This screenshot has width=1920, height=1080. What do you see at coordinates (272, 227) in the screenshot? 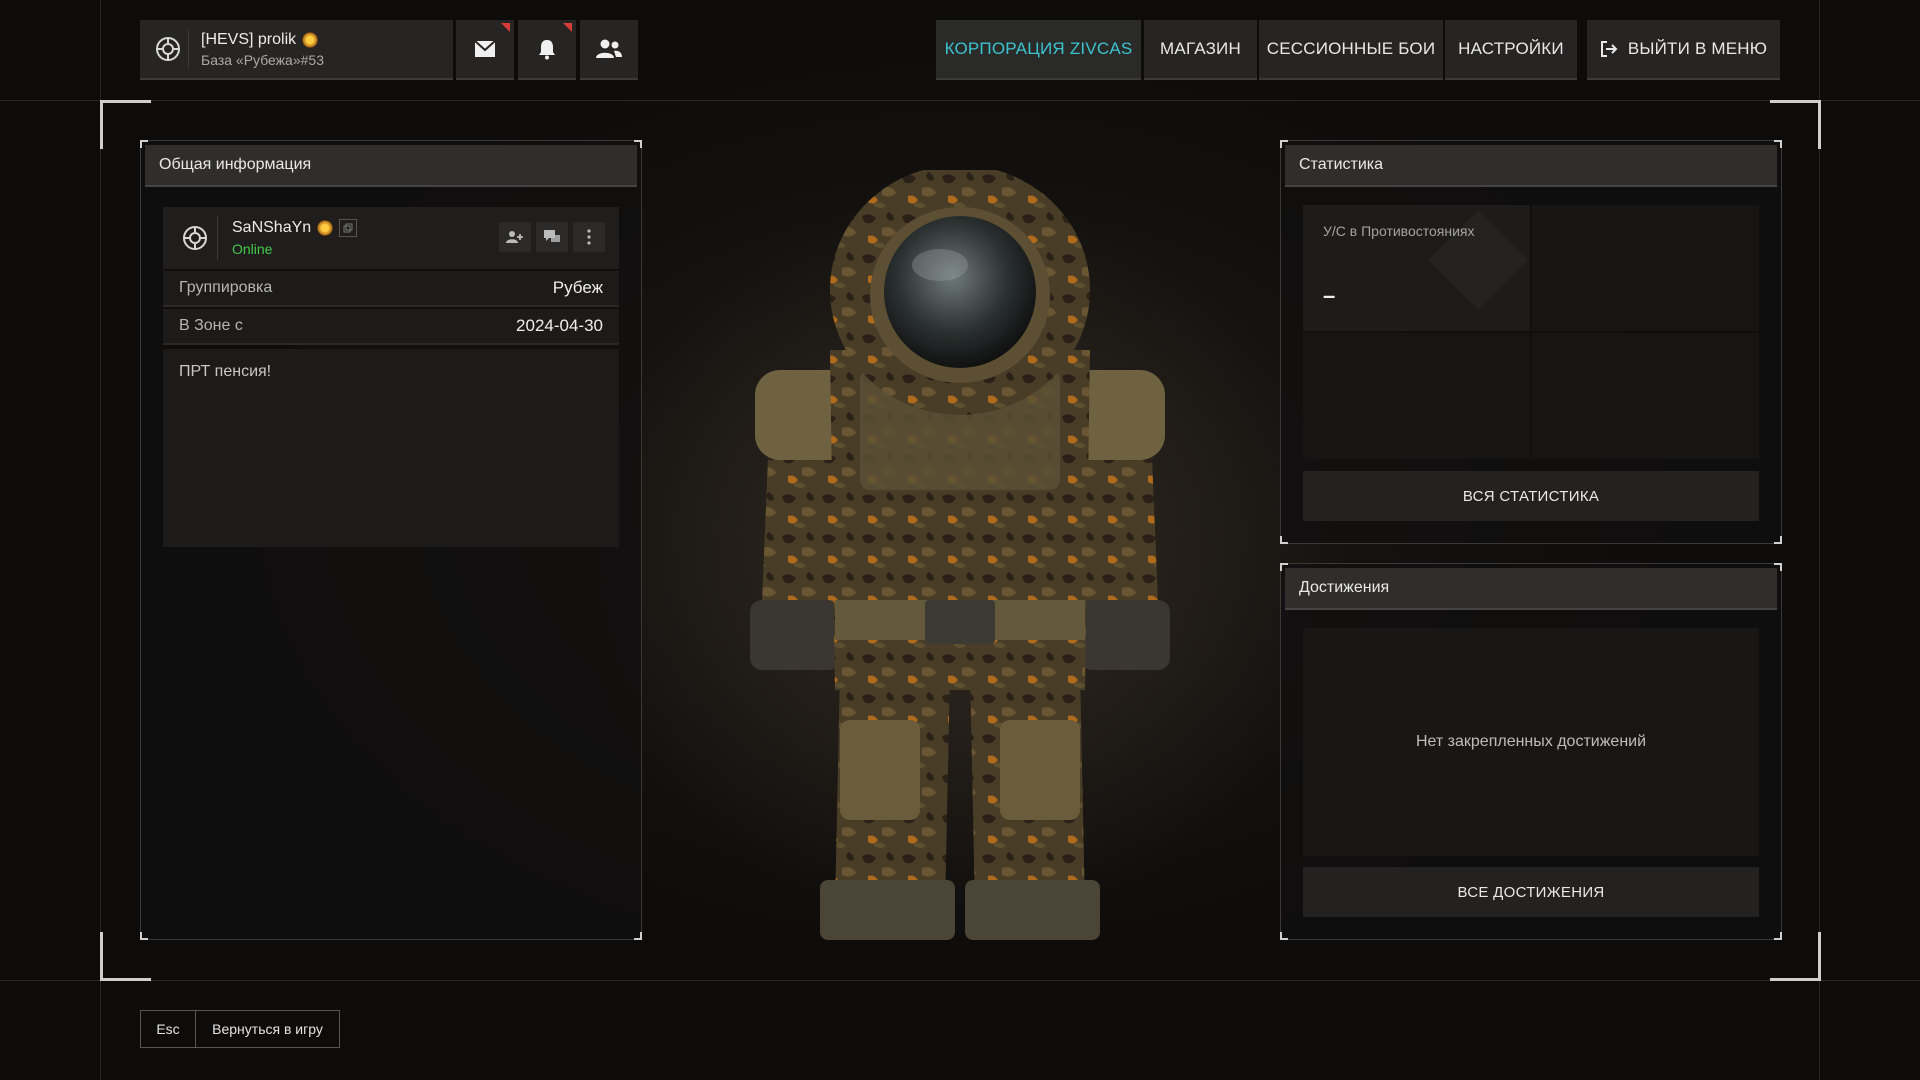
I see `profile-username: SaNShaYn` at bounding box center [272, 227].